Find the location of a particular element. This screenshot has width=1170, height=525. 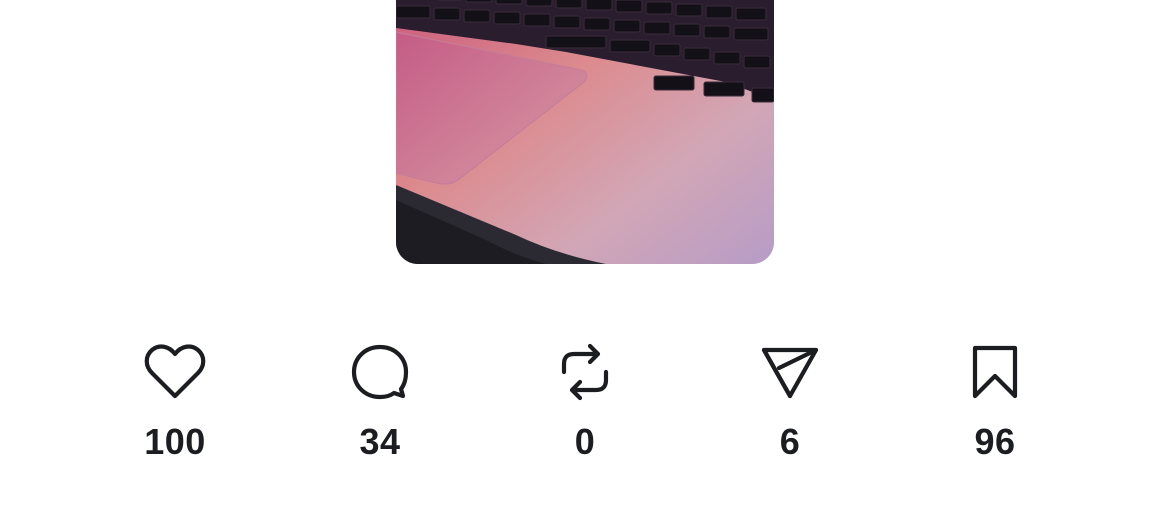

like-button: 100 is located at coordinates (175, 401).